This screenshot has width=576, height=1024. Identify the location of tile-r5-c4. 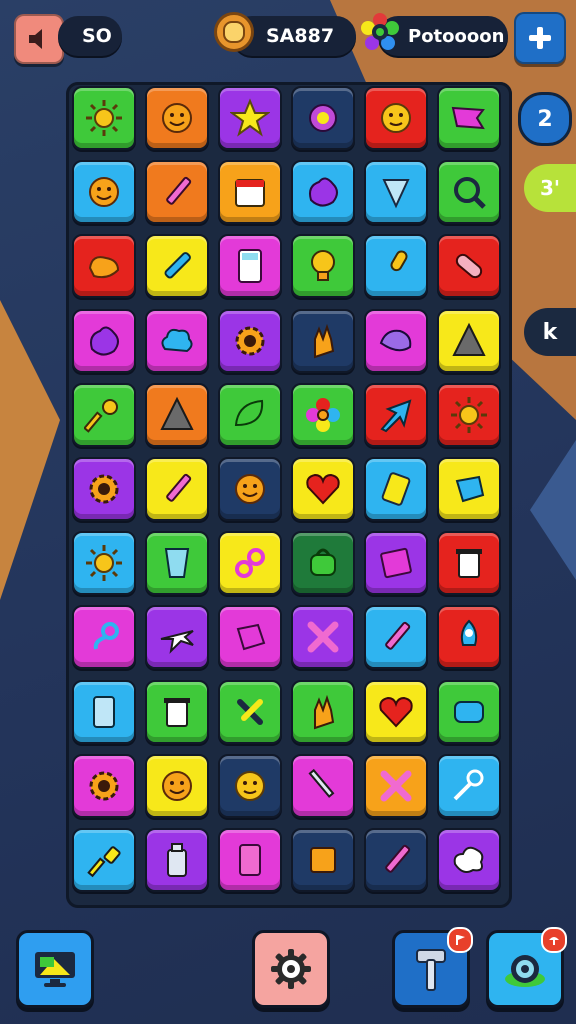
(323, 414).